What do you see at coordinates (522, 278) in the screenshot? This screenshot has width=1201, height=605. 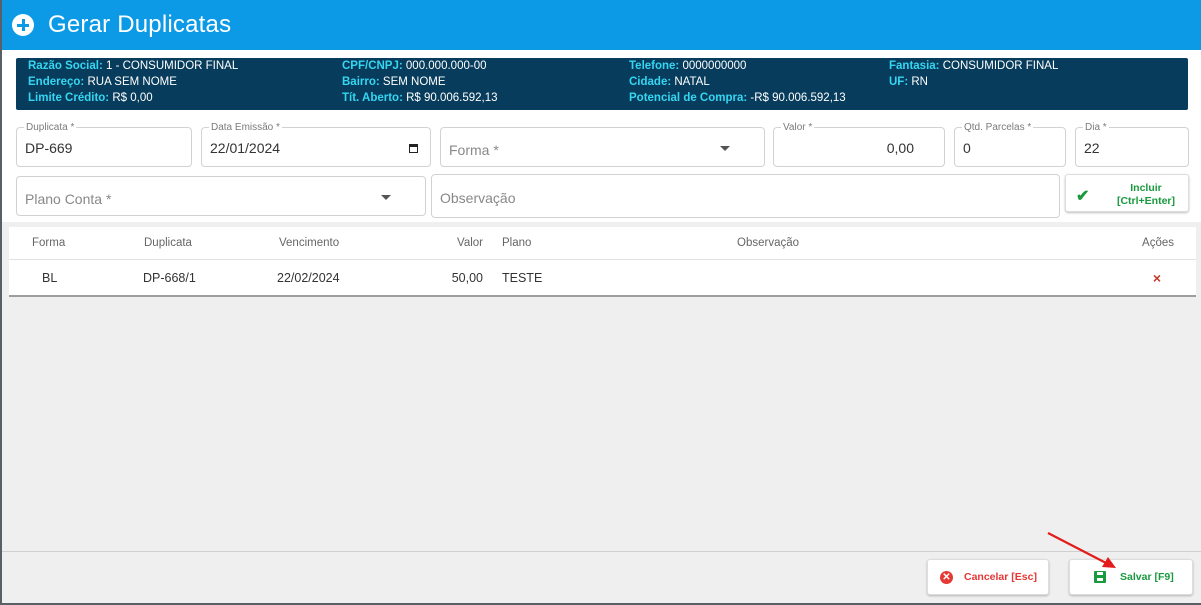 I see `cell-plano: TESTE` at bounding box center [522, 278].